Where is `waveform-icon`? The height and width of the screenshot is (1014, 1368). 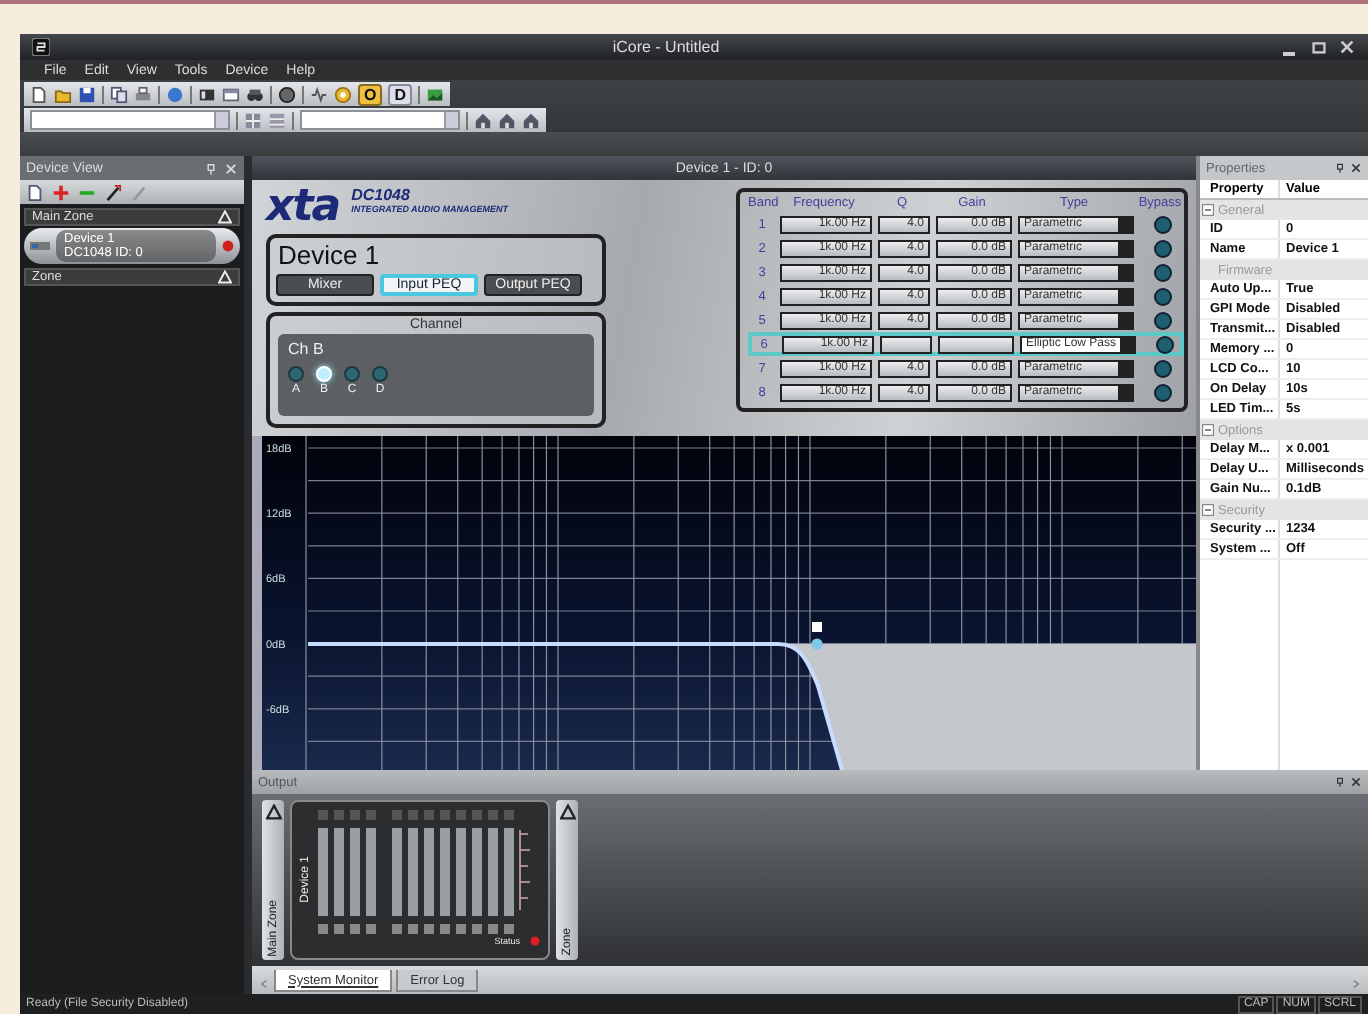
waveform-icon is located at coordinates (319, 94).